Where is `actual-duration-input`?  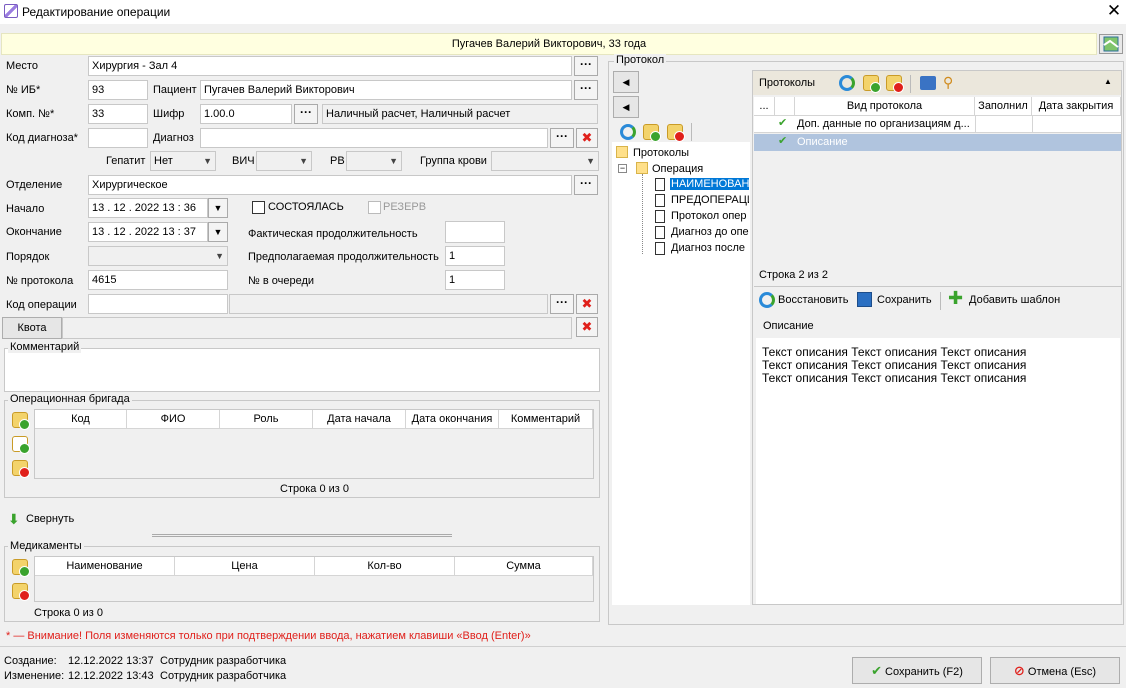 actual-duration-input is located at coordinates (475, 232).